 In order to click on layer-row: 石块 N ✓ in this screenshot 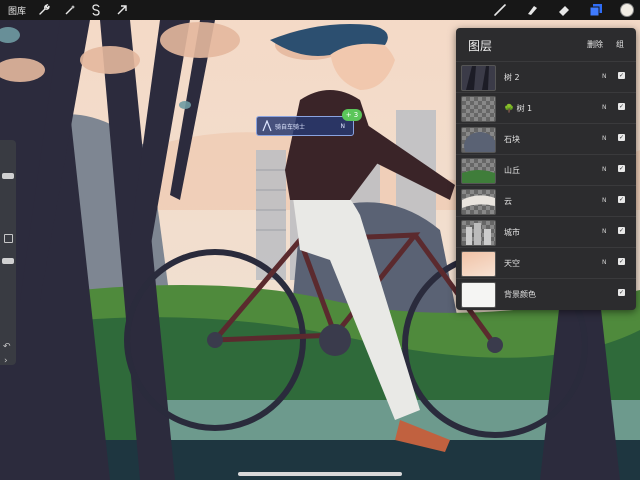, I will do `click(546, 139)`.